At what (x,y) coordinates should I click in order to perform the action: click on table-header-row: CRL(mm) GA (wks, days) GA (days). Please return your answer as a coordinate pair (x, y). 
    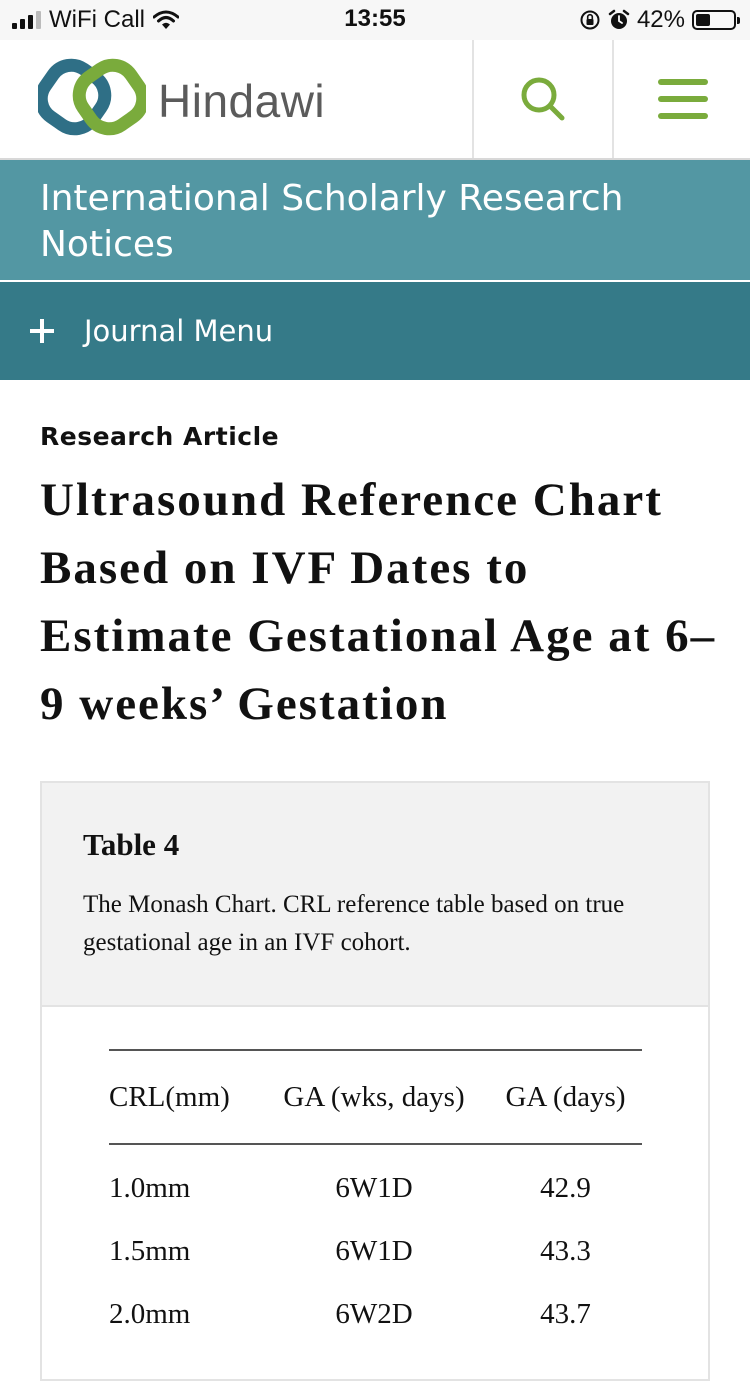
    Looking at the image, I should click on (375, 1097).